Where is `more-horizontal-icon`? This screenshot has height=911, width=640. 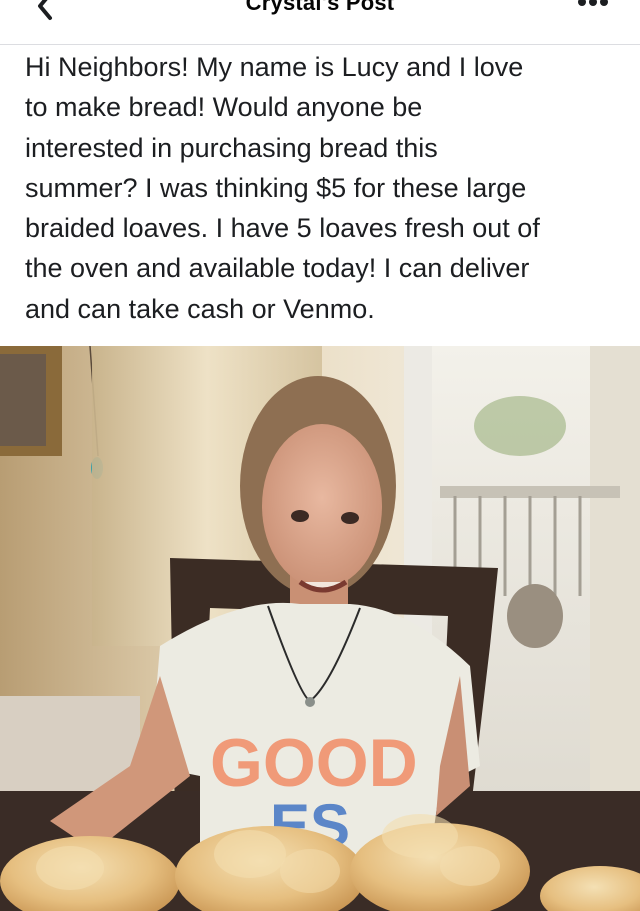 more-horizontal-icon is located at coordinates (593, 3).